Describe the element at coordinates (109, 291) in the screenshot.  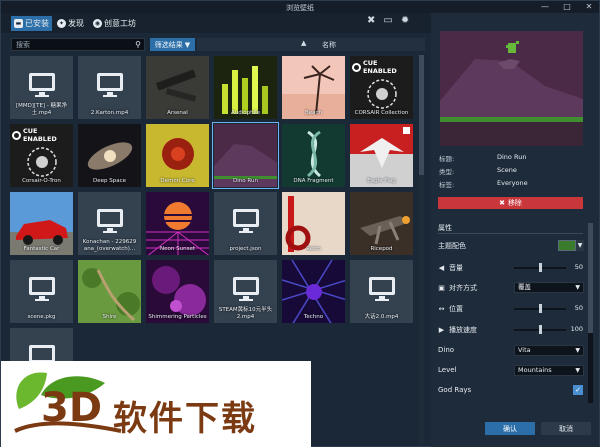
I see `wallpaper-tile: Shire` at that location.